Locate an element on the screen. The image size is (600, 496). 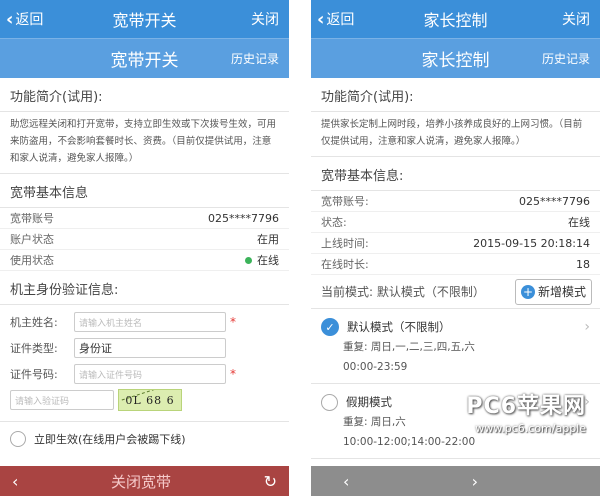
captcha-input: 请输入验证码 is located at coordinates (62, 400).